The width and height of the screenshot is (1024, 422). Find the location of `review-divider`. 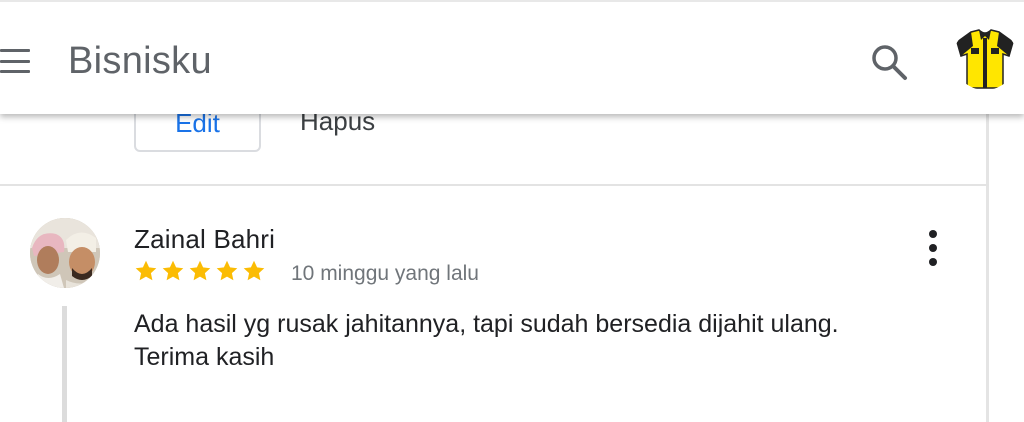

review-divider is located at coordinates (494, 185).